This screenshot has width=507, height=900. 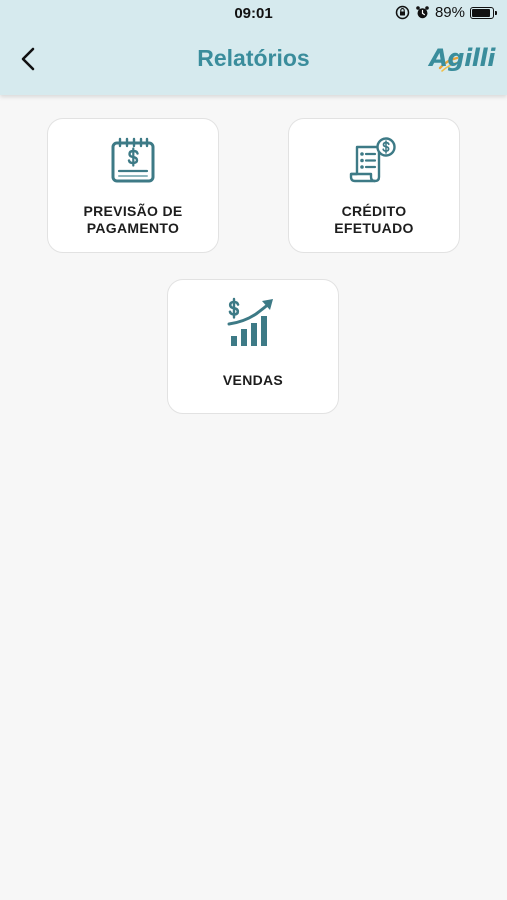 What do you see at coordinates (374, 211) in the screenshot?
I see `label-line-1: CRÉDITO` at bounding box center [374, 211].